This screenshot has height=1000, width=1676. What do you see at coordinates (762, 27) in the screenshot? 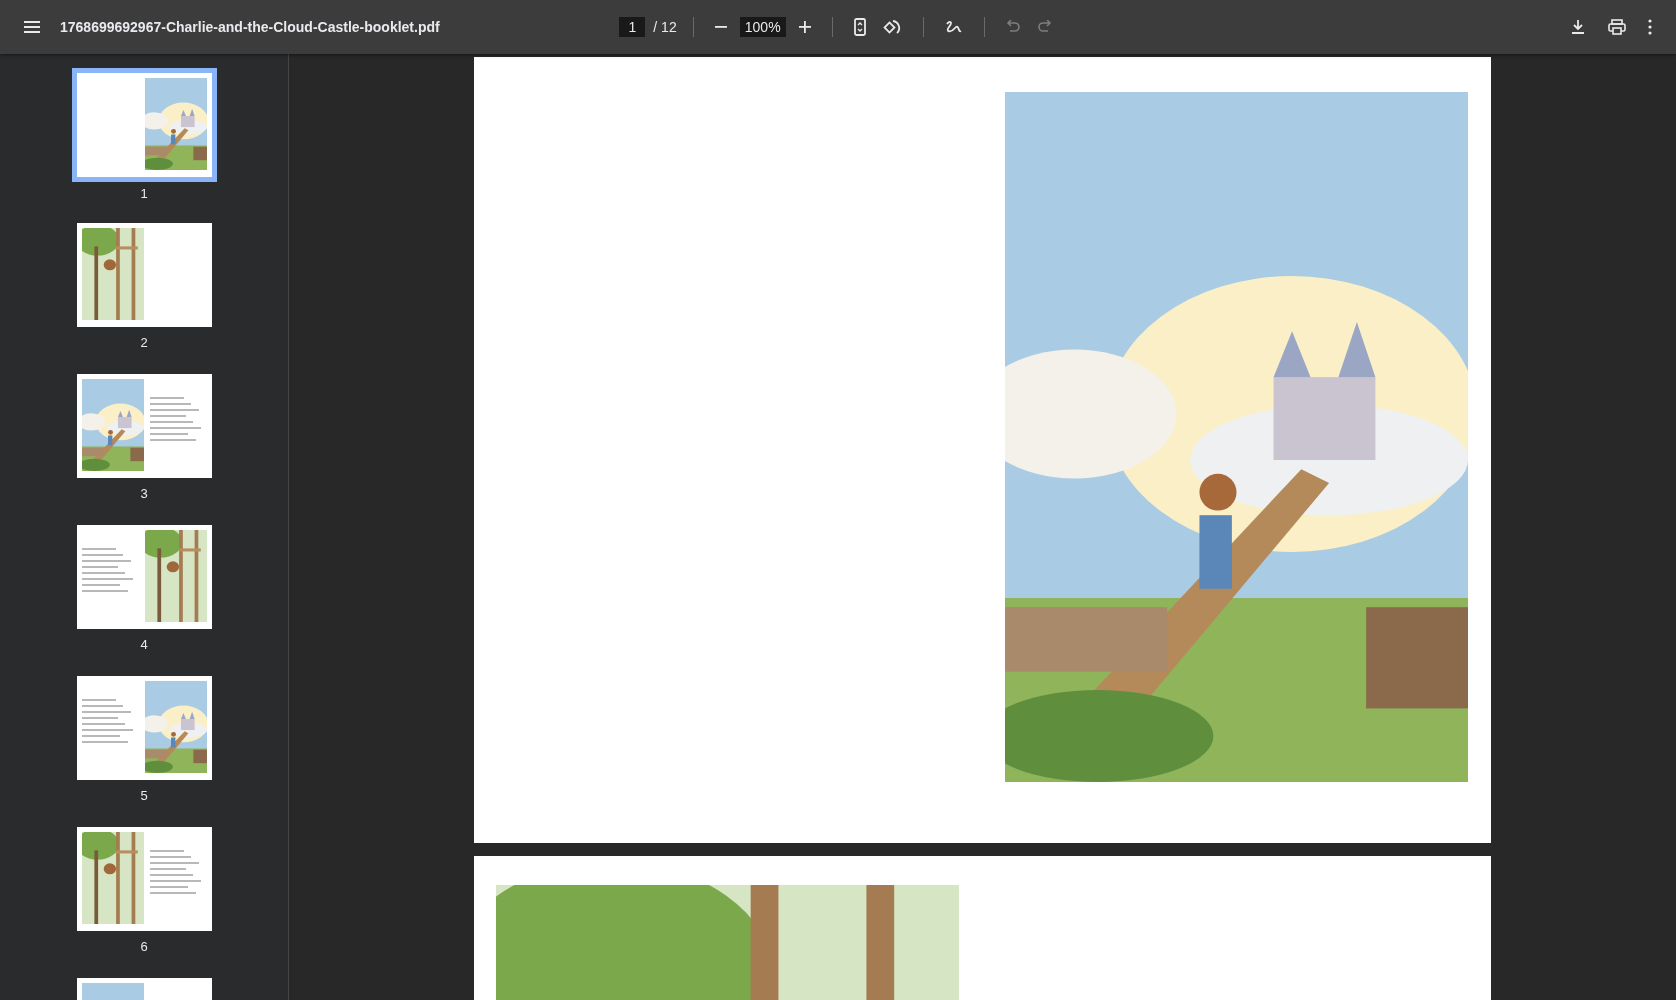
I see `zoom-field: 100%` at bounding box center [762, 27].